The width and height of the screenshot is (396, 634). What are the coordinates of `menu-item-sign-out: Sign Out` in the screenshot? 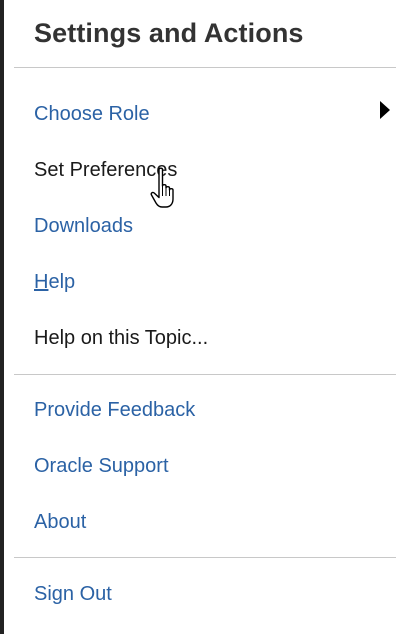 It's located at (73, 594).